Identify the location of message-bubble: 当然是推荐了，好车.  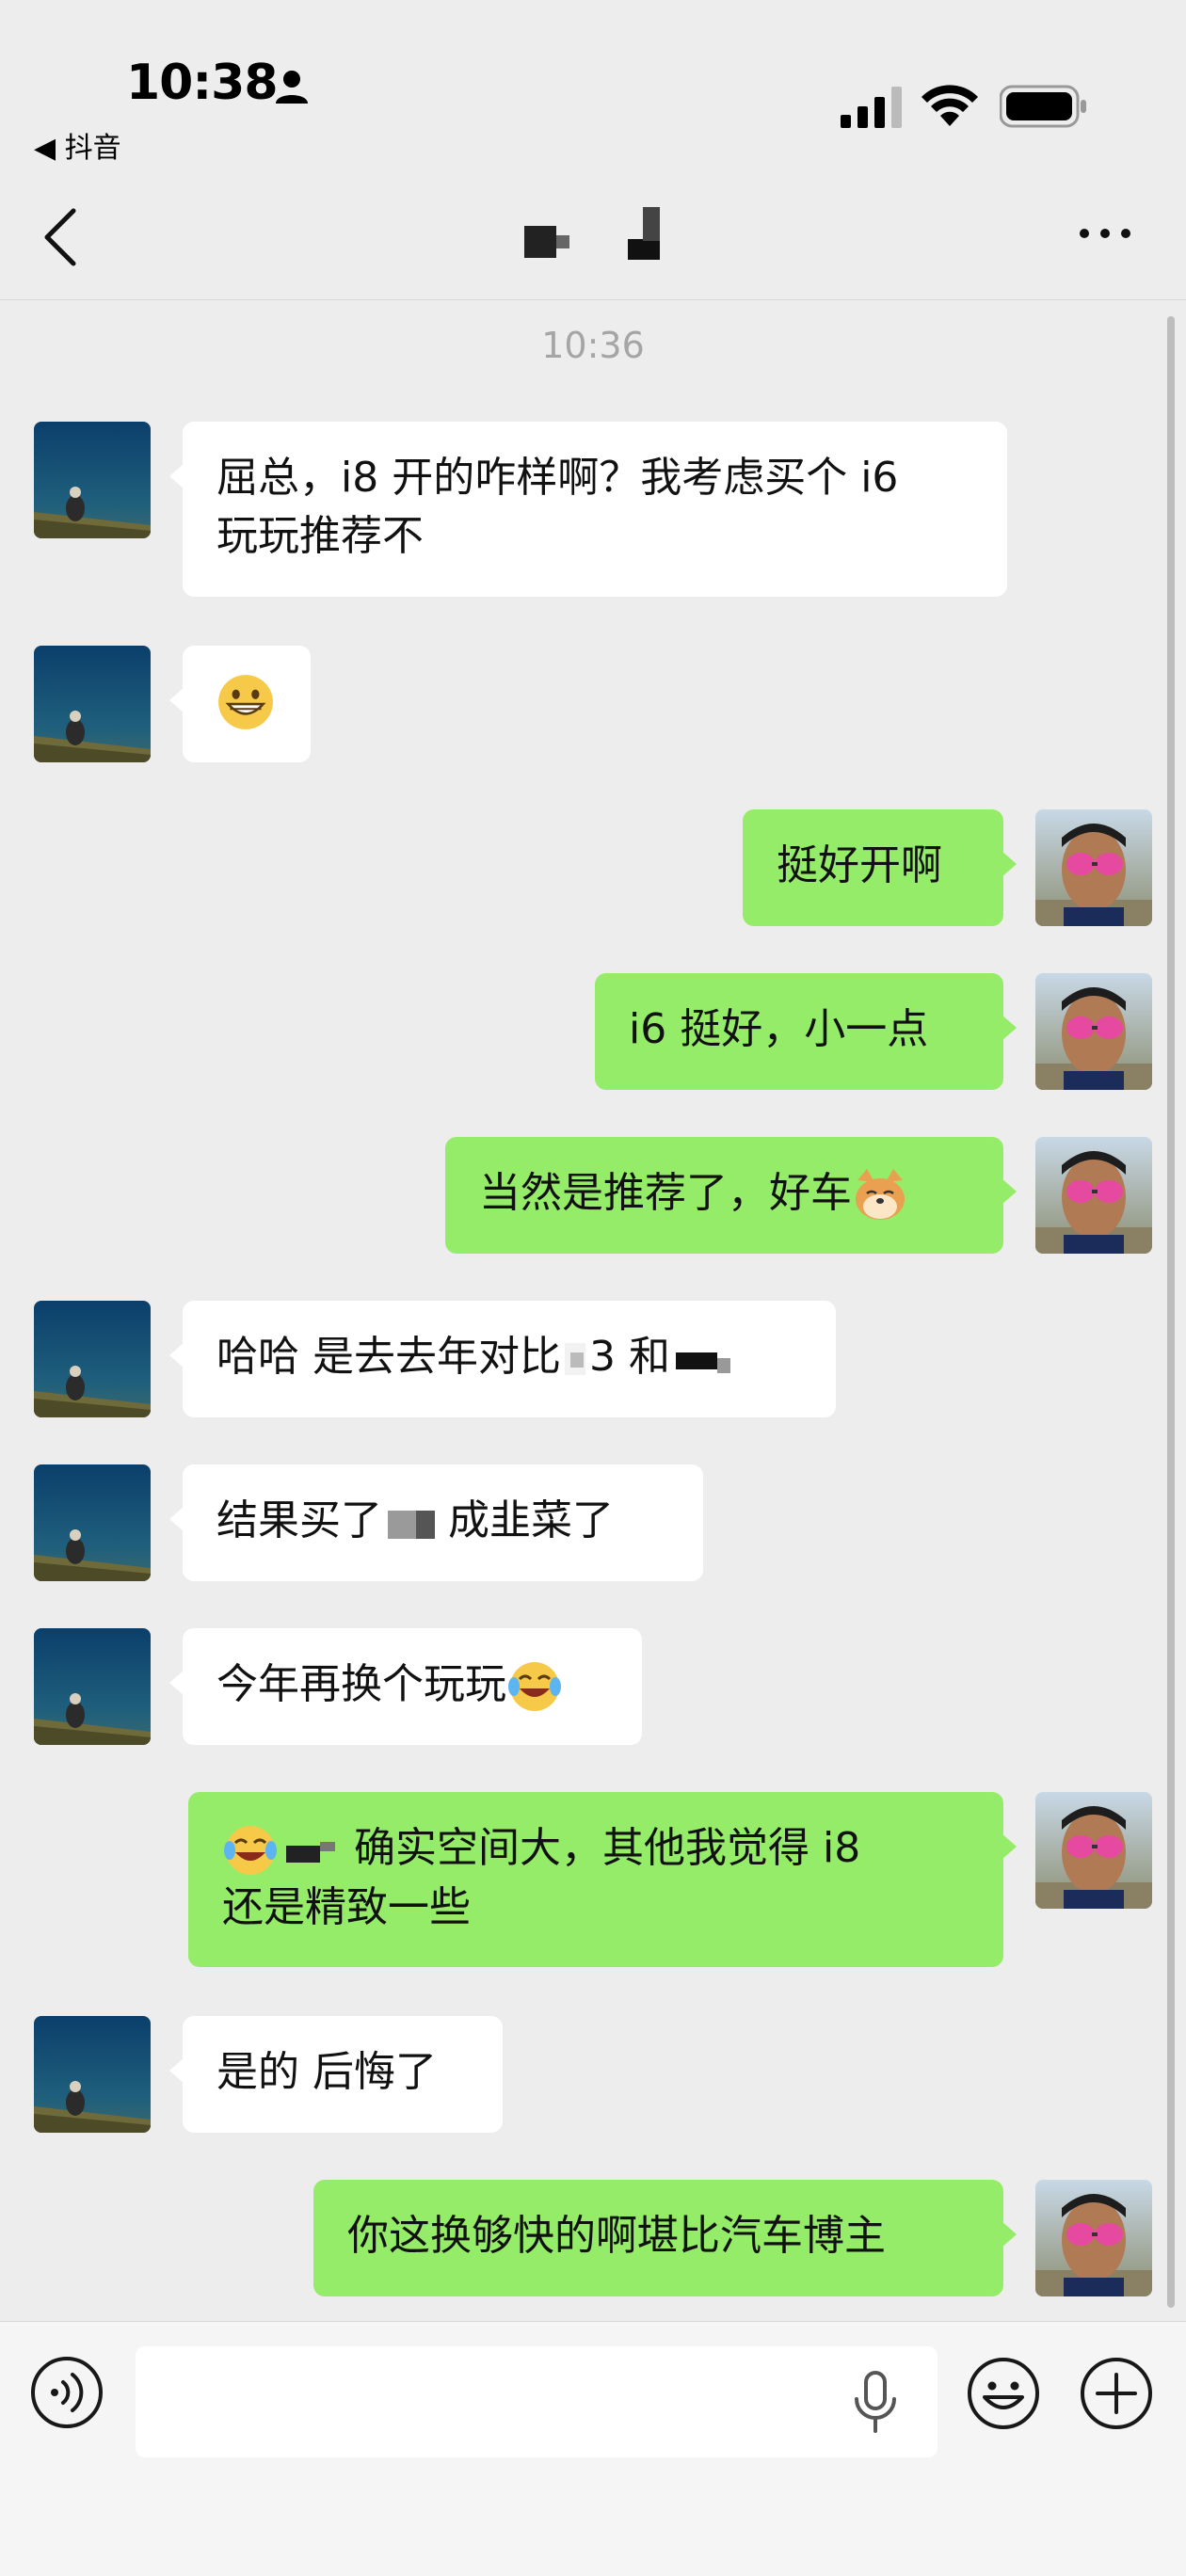
(731, 1195).